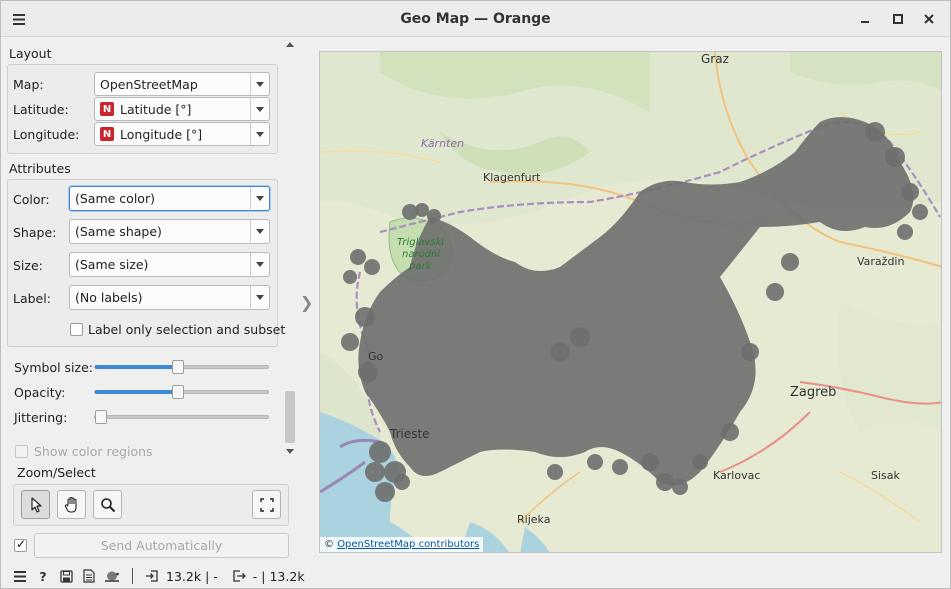  What do you see at coordinates (149, 84) in the screenshot?
I see `map-value: OpenStreetMap` at bounding box center [149, 84].